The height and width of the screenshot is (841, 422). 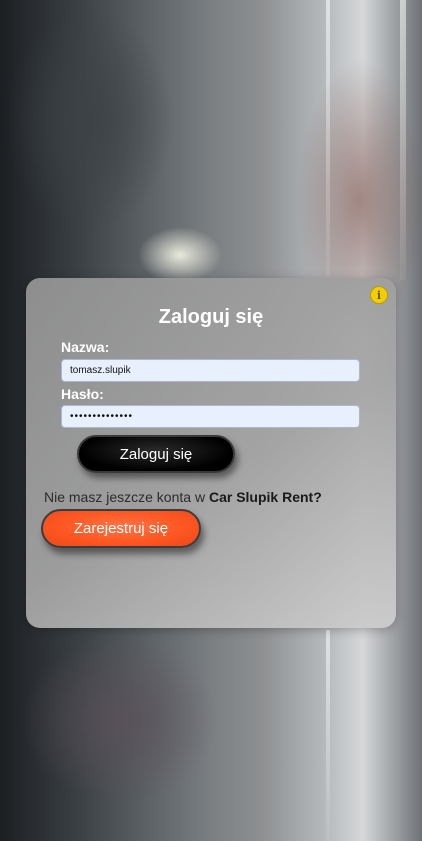 I want to click on brand-name: Car Slupik Rent?, so click(x=265, y=497).